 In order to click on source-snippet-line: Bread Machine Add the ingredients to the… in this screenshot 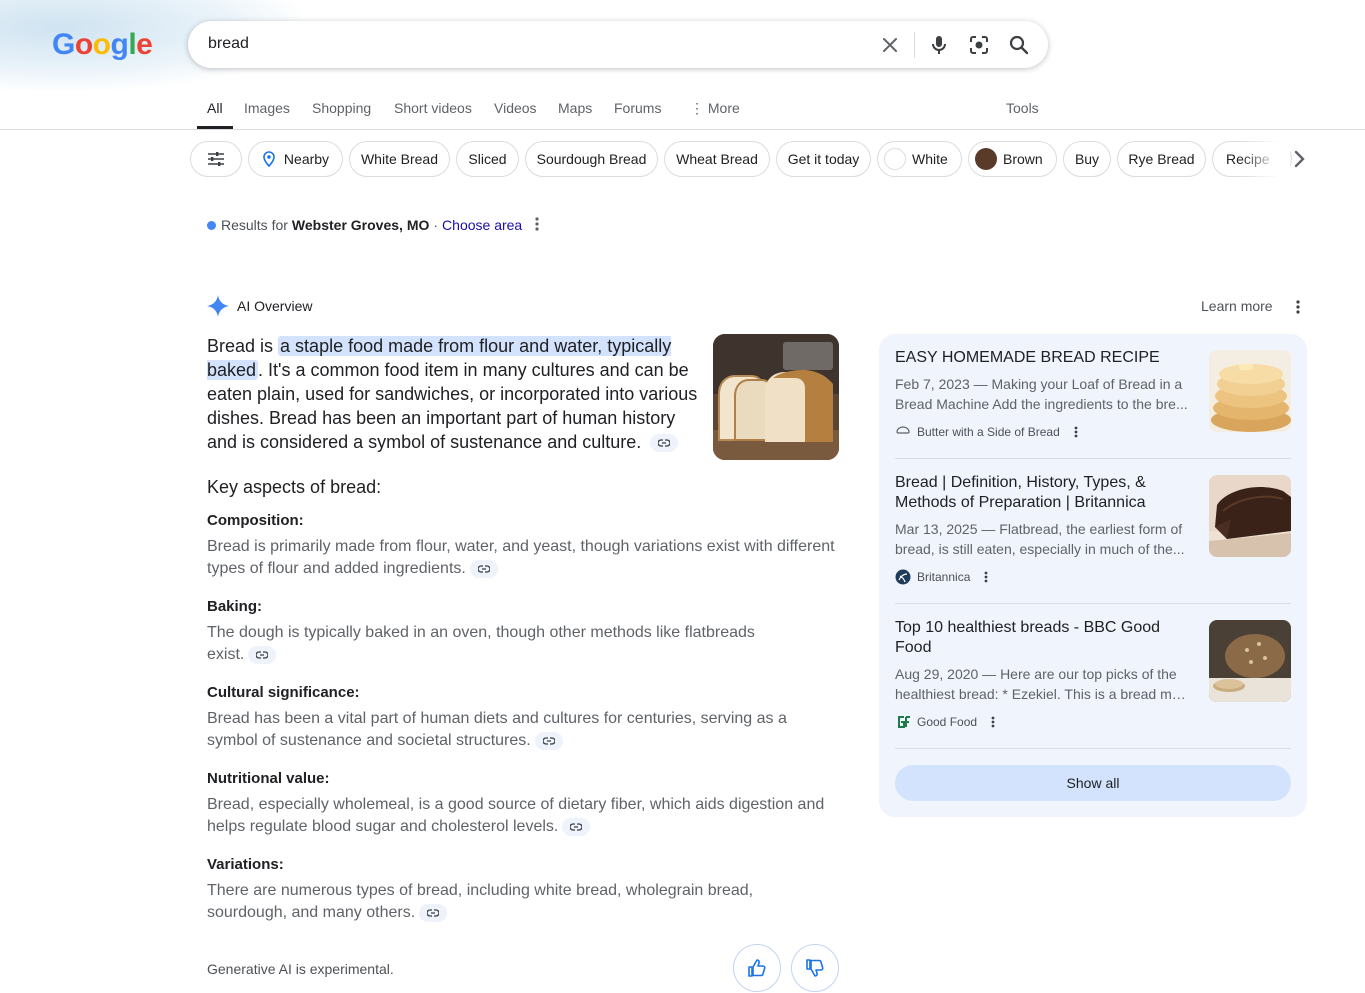, I will do `click(1041, 404)`.